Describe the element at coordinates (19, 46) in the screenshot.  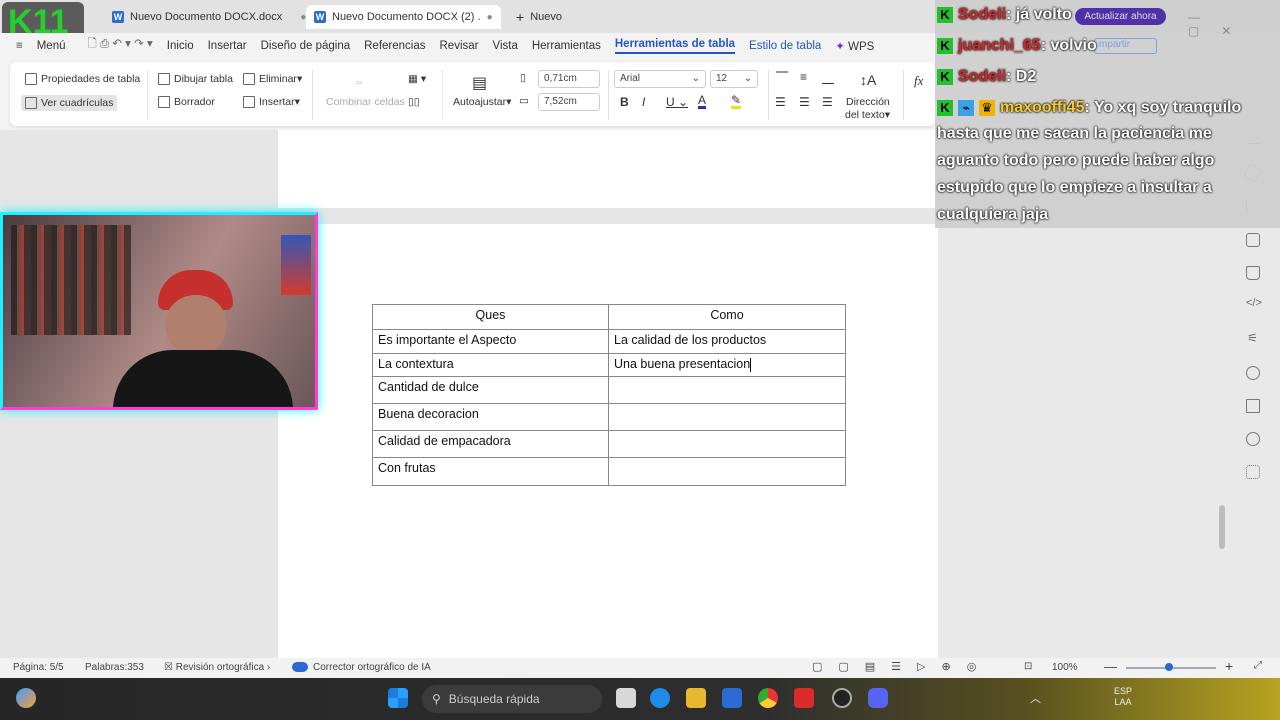
I see `hamburger-icon: ≡` at that location.